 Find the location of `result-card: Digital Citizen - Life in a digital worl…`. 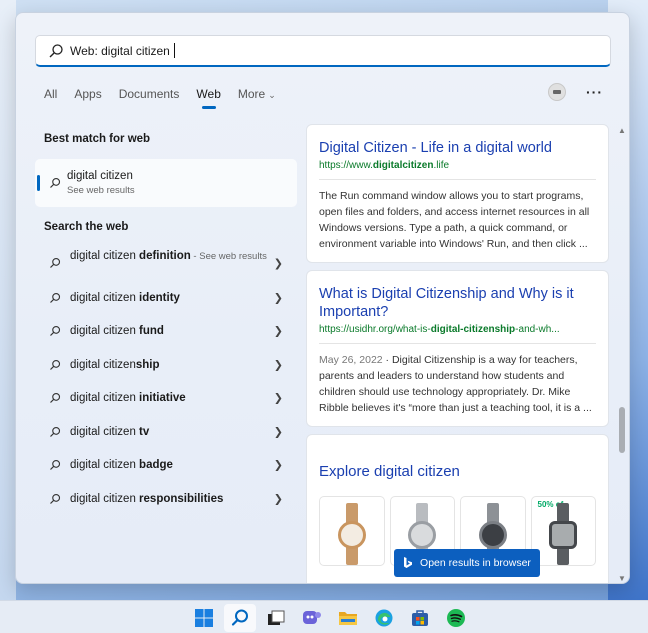

result-card: Digital Citizen - Life in a digital worl… is located at coordinates (457, 193).